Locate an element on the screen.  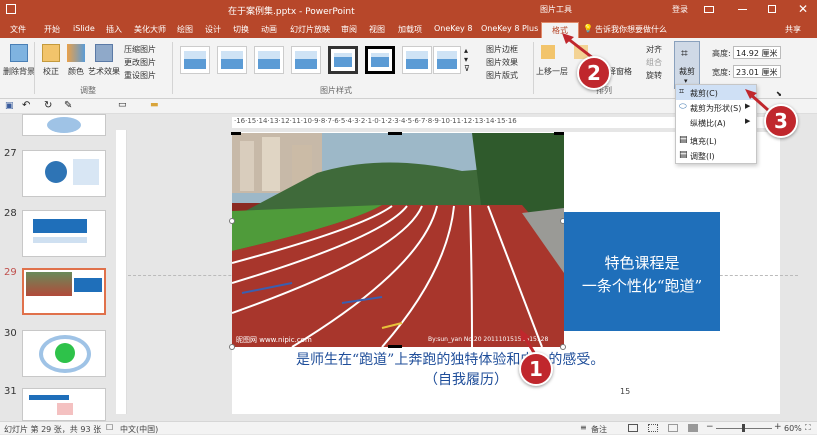
normal-view-icon is located at coordinates (633, 428).